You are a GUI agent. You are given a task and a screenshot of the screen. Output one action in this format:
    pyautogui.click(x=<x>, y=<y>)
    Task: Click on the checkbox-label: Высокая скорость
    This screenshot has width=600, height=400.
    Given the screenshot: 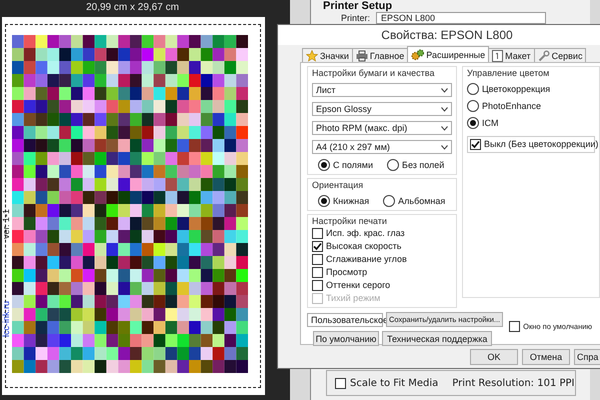 What is the action you would take?
    pyautogui.click(x=364, y=246)
    